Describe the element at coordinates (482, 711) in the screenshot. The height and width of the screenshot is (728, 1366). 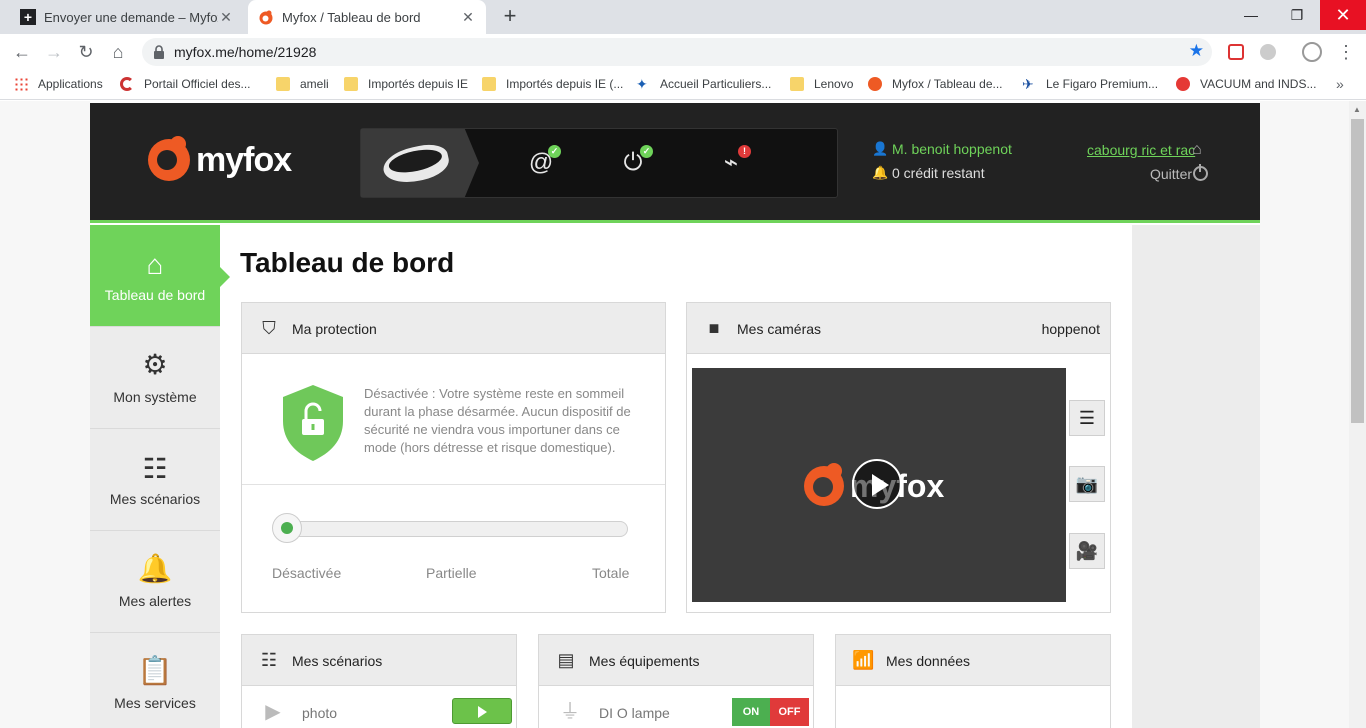
I see `run-scenario-button` at that location.